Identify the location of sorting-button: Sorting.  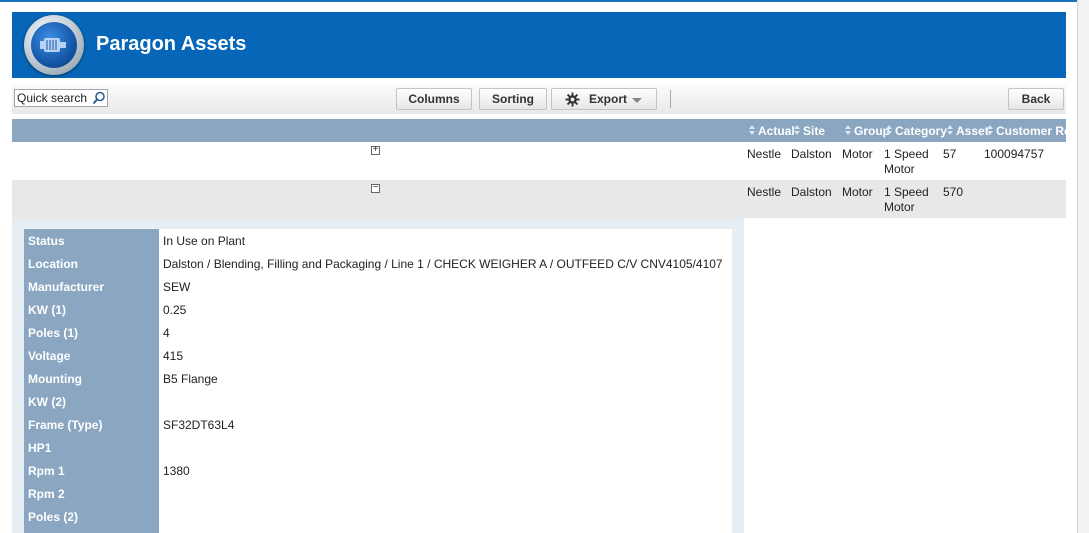
(513, 99).